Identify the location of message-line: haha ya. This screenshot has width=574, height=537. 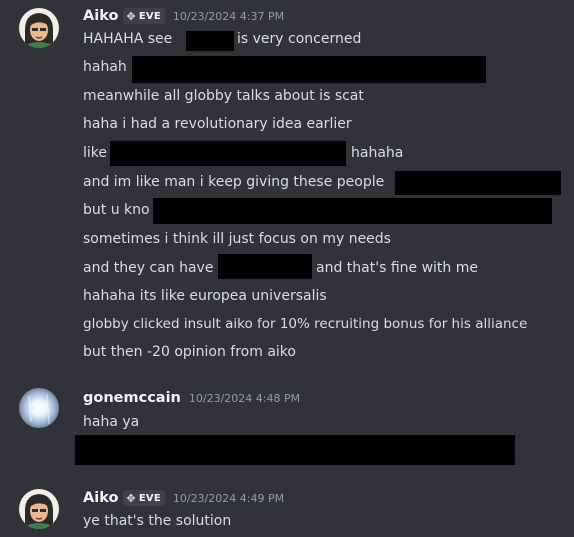
(111, 422).